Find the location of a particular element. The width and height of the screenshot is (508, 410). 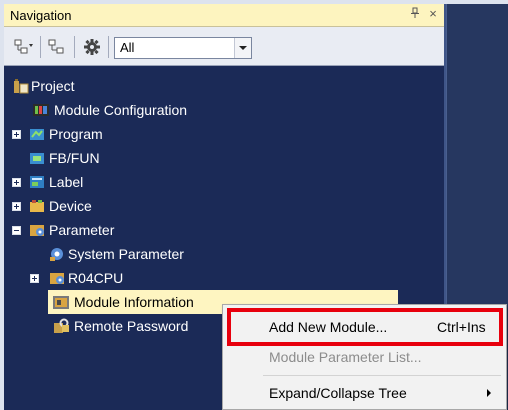

menu-item-expand-collapse-tree: Expand/Collapse Tree is located at coordinates (364, 393).